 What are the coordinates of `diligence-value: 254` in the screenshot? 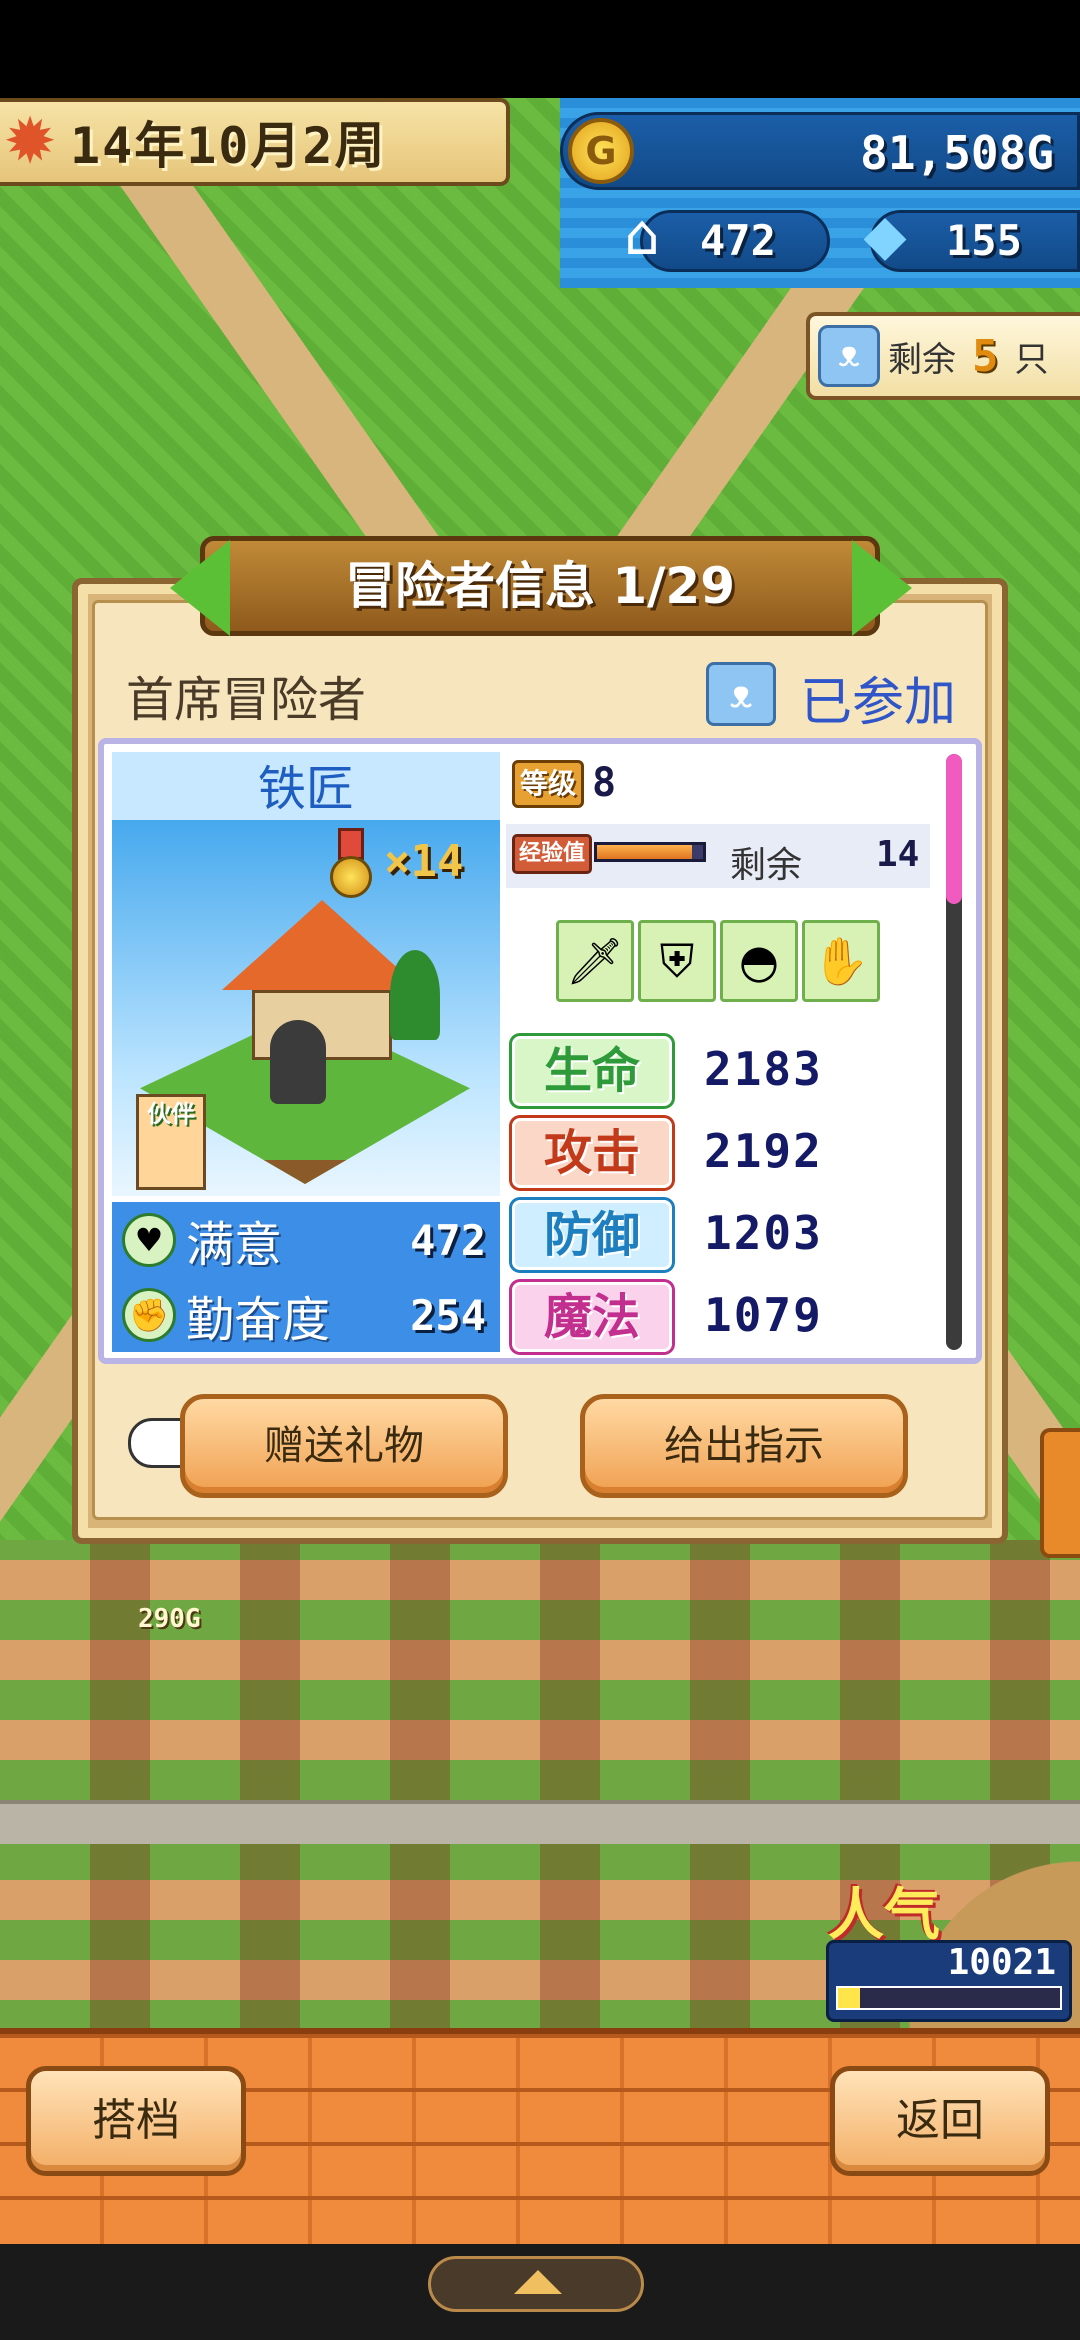 It's located at (448, 1315).